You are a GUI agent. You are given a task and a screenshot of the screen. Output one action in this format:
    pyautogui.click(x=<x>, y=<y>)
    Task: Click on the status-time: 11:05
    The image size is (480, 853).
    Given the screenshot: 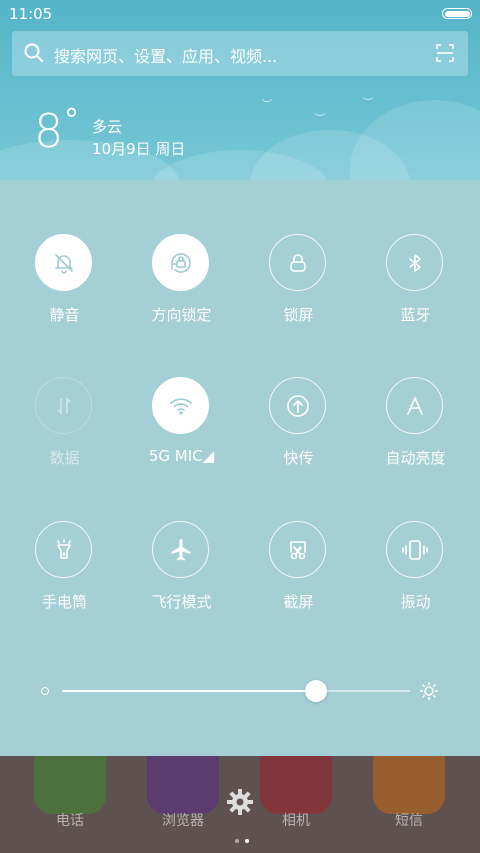 What is the action you would take?
    pyautogui.click(x=31, y=14)
    